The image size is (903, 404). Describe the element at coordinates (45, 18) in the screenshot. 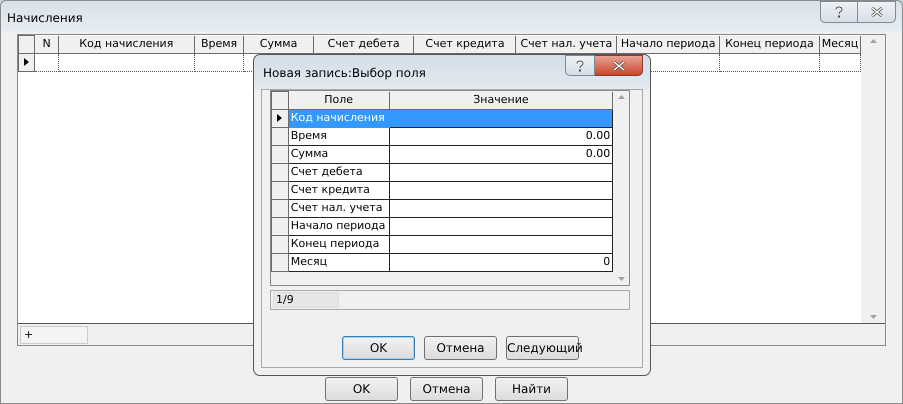

I see `window-title: Начисления` at that location.